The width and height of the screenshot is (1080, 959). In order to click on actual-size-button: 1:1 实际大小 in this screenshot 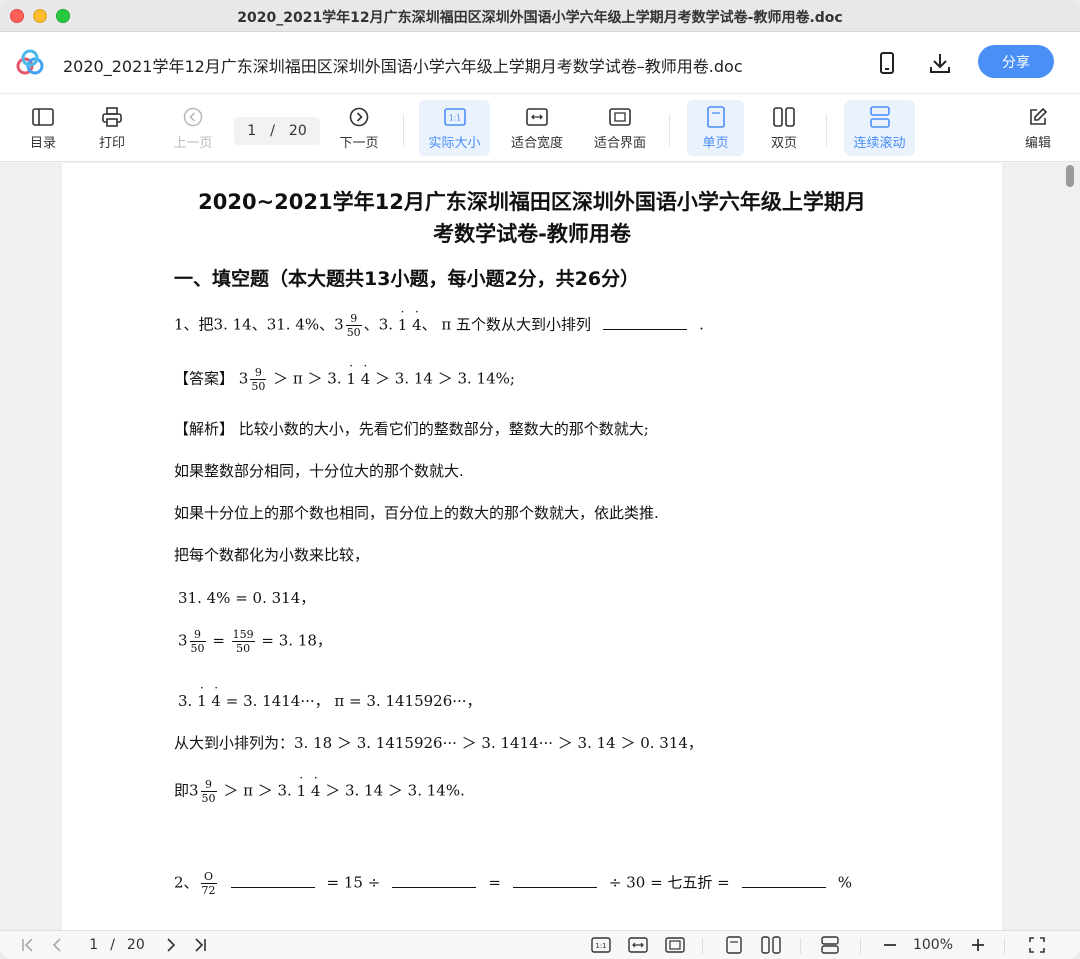, I will do `click(454, 128)`.